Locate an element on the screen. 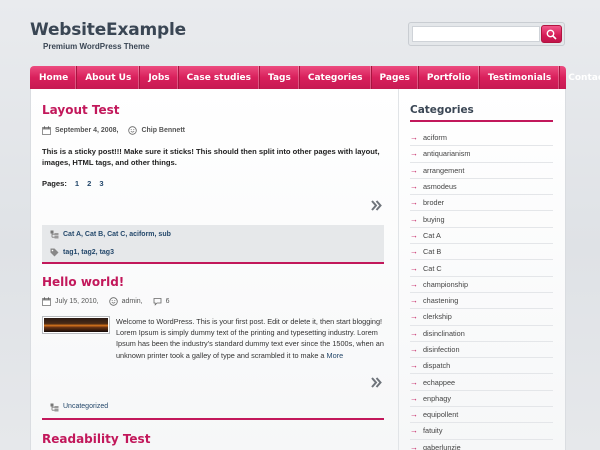  site-title: WebsiteExample is located at coordinates (108, 30).